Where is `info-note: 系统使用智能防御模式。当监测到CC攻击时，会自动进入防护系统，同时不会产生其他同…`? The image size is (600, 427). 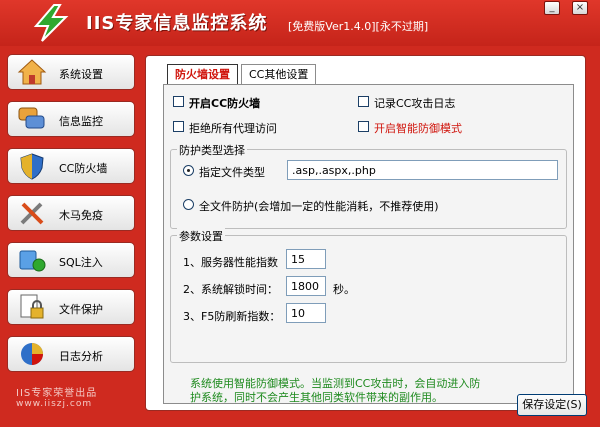
info-note: 系统使用智能防御模式。当监测到CC攻击时，会自动进入防护系统，同时不会产生其他同… is located at coordinates (335, 390).